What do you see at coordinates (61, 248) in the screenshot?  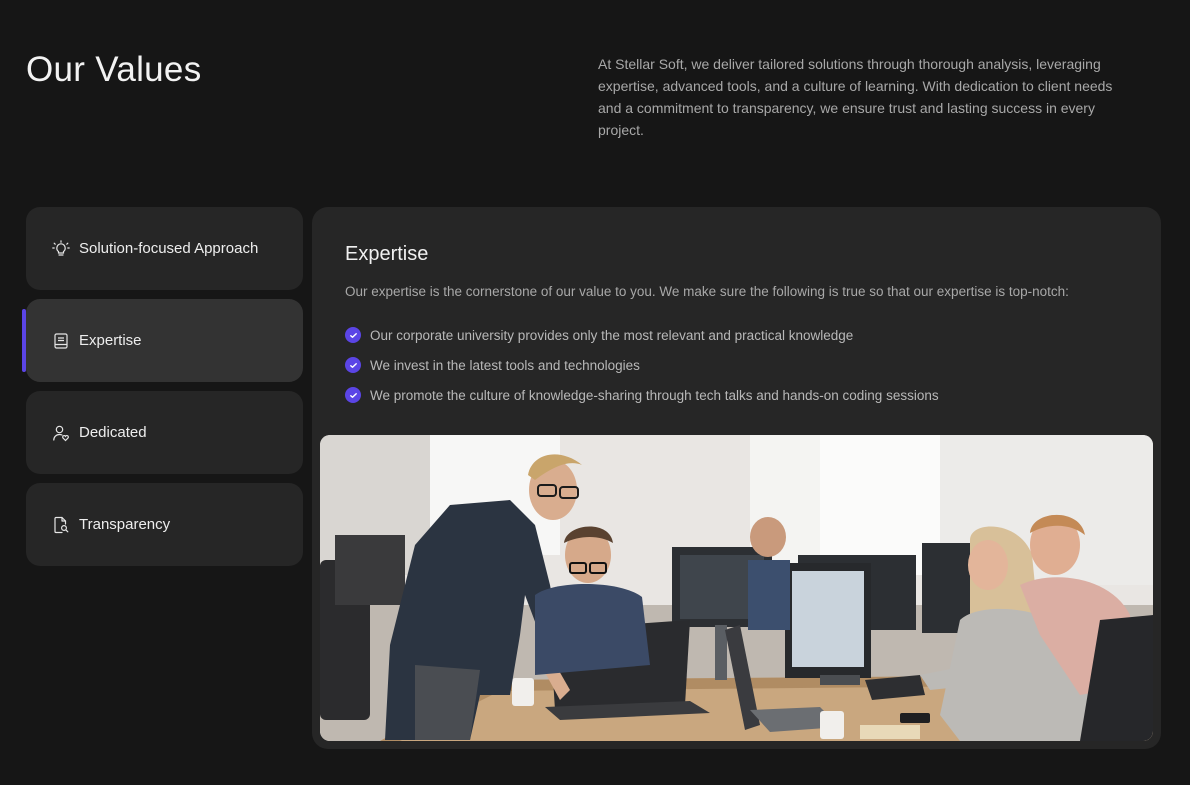 I see `lightbulb-icon` at bounding box center [61, 248].